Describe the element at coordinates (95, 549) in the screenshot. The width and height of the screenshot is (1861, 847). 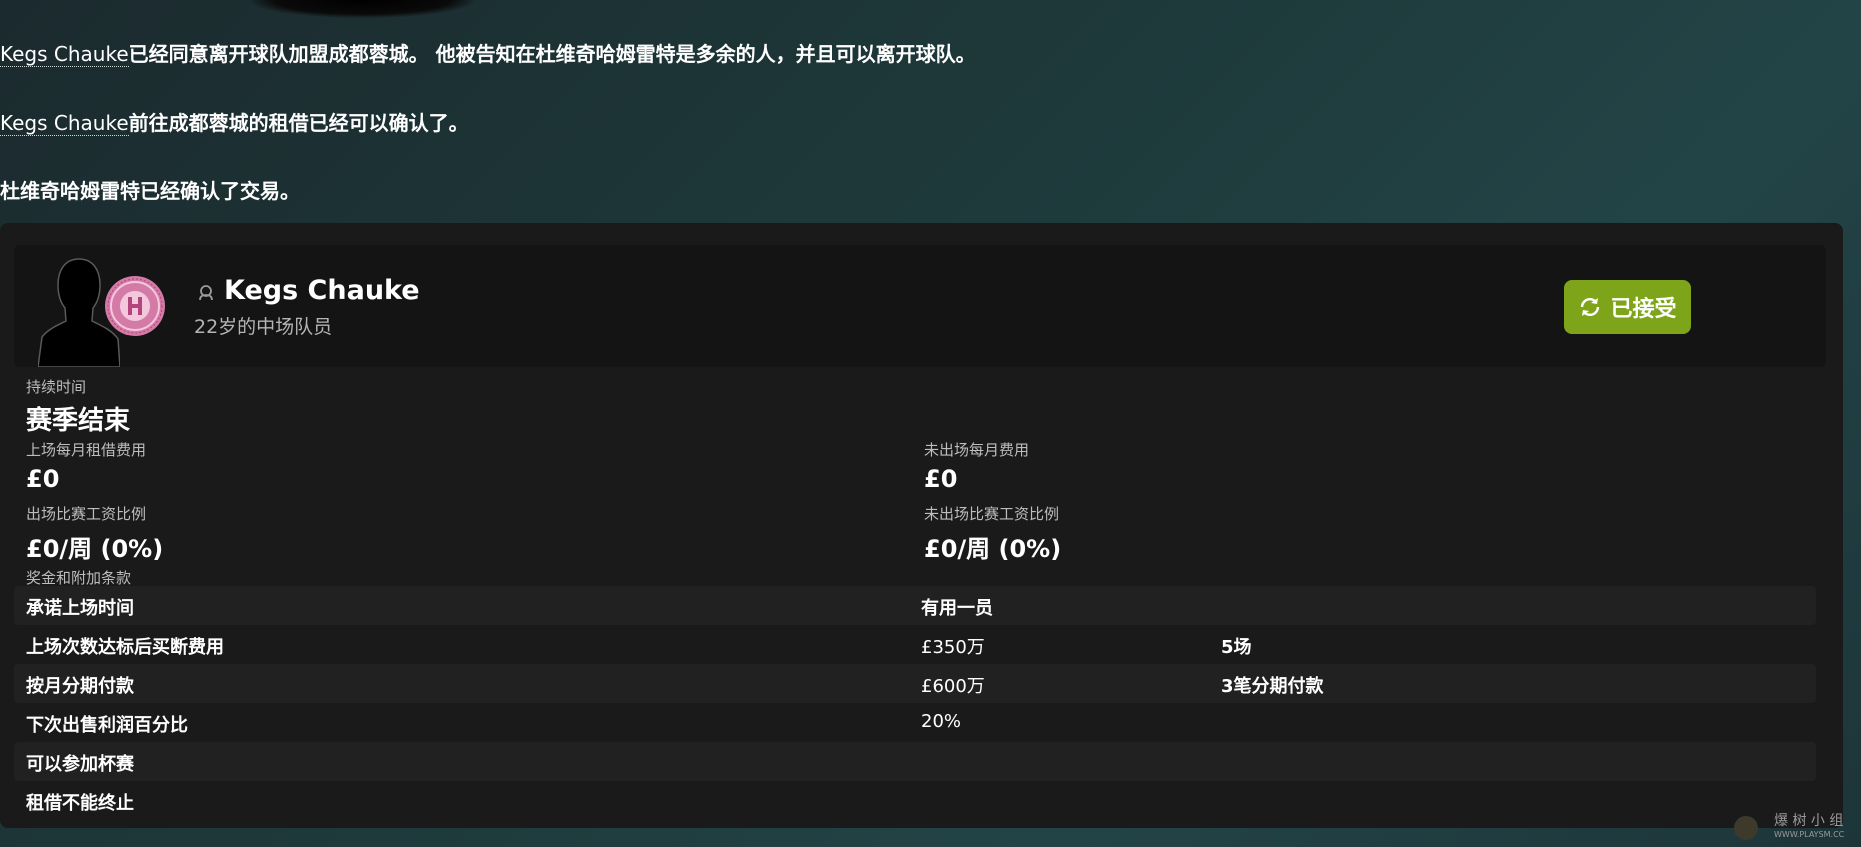
I see `wage-played-value: £0/周 (0%)` at that location.